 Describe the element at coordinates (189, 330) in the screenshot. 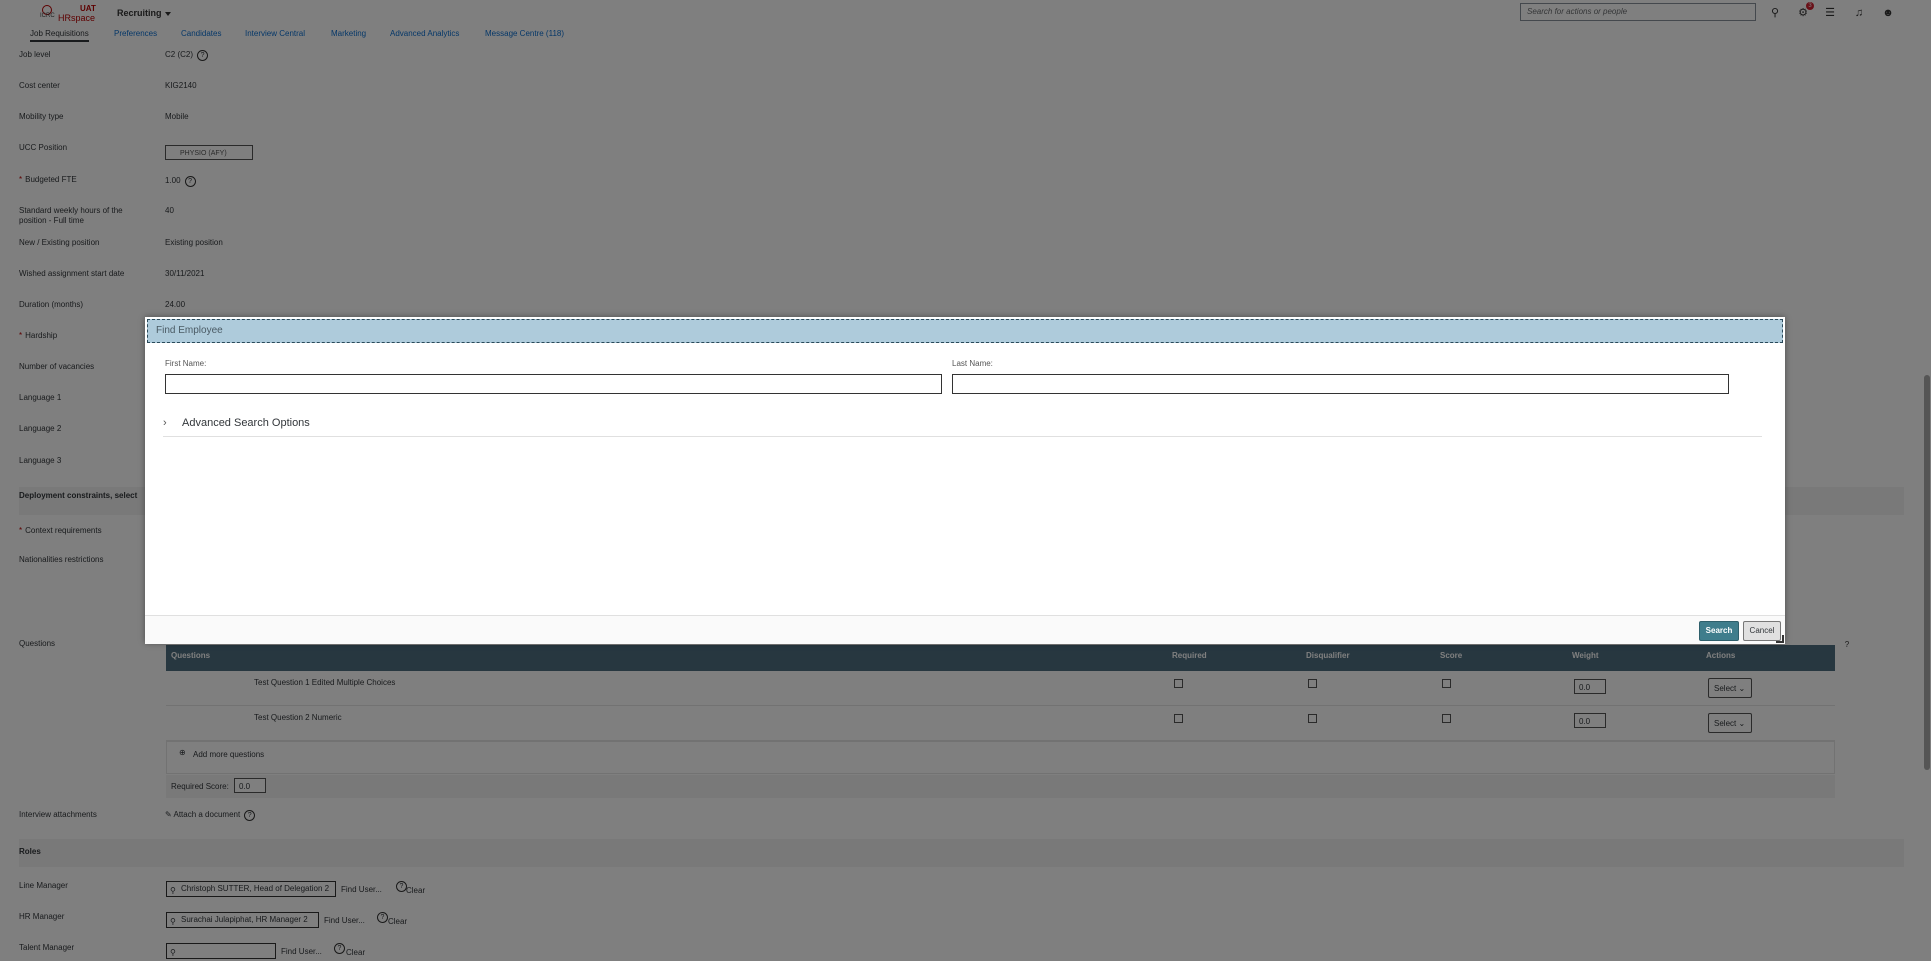

I see `dialog-title: Find Employee` at that location.